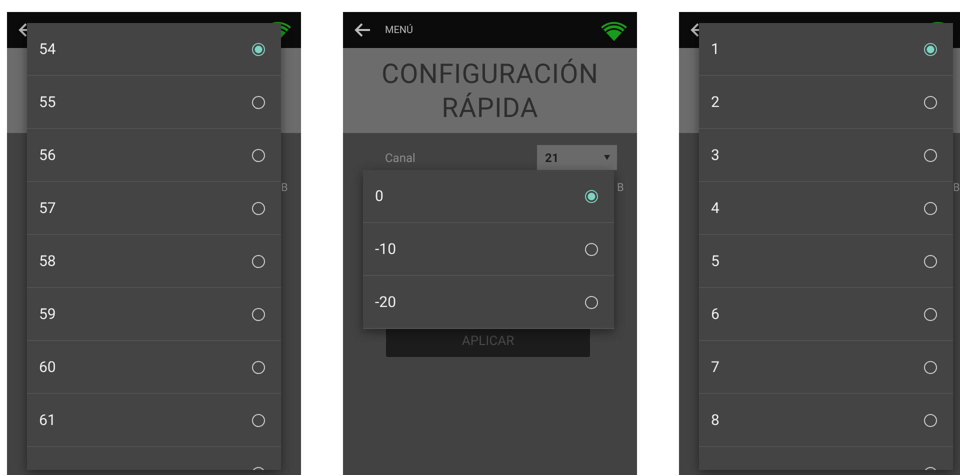  I want to click on option-label: 3, so click(715, 155).